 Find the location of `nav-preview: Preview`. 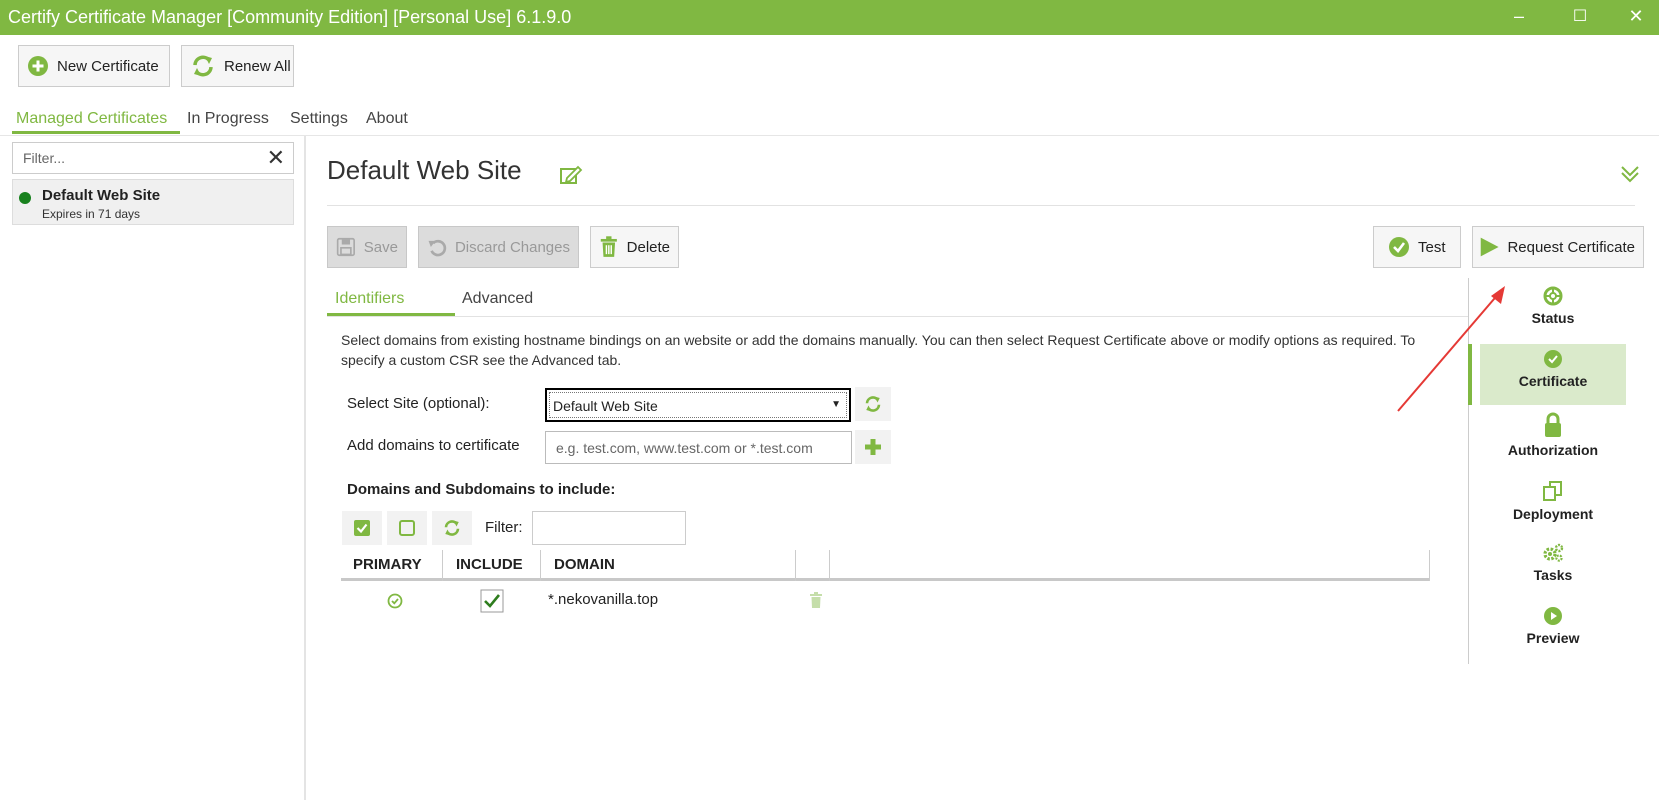

nav-preview: Preview is located at coordinates (1553, 631).